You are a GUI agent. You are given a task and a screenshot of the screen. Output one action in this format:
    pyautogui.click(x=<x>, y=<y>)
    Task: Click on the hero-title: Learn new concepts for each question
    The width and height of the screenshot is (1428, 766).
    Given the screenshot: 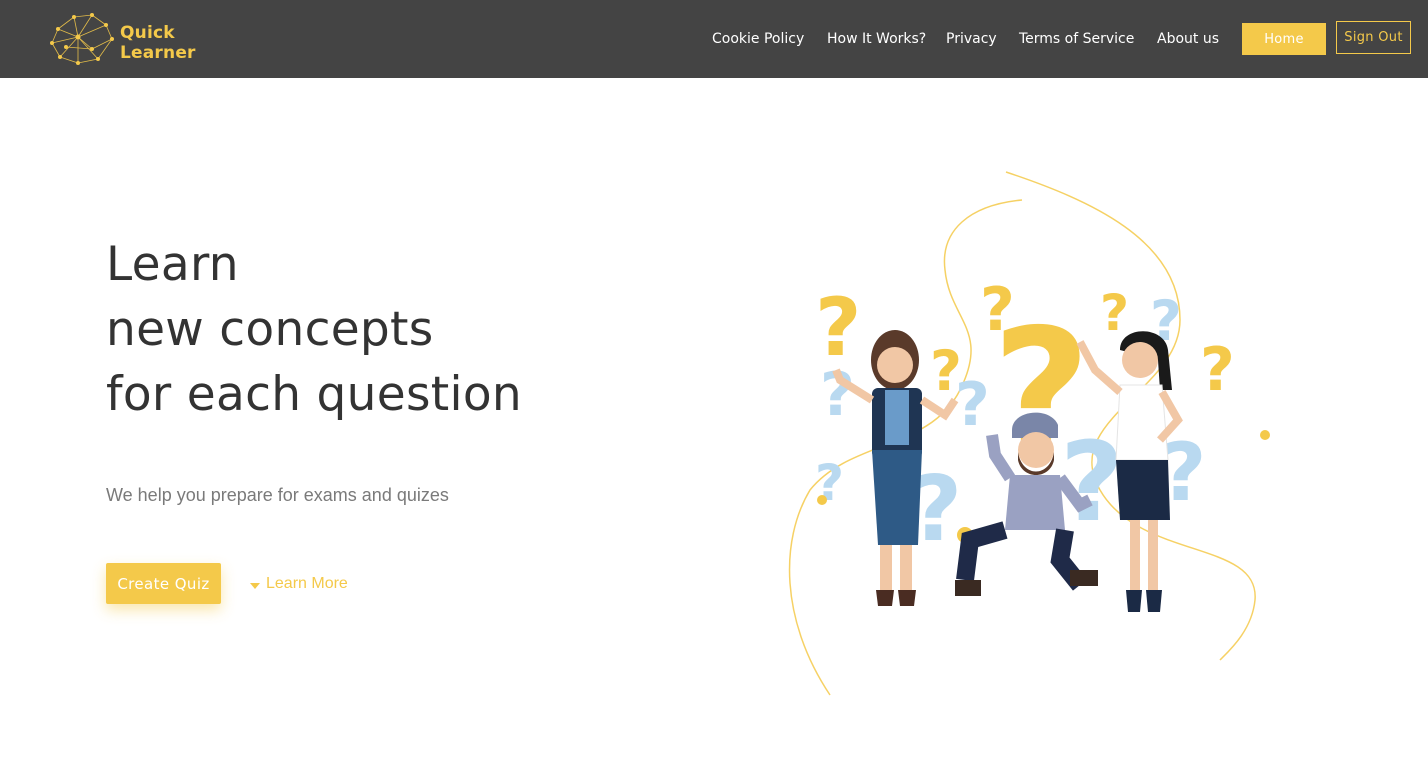 What is the action you would take?
    pyautogui.click(x=314, y=329)
    